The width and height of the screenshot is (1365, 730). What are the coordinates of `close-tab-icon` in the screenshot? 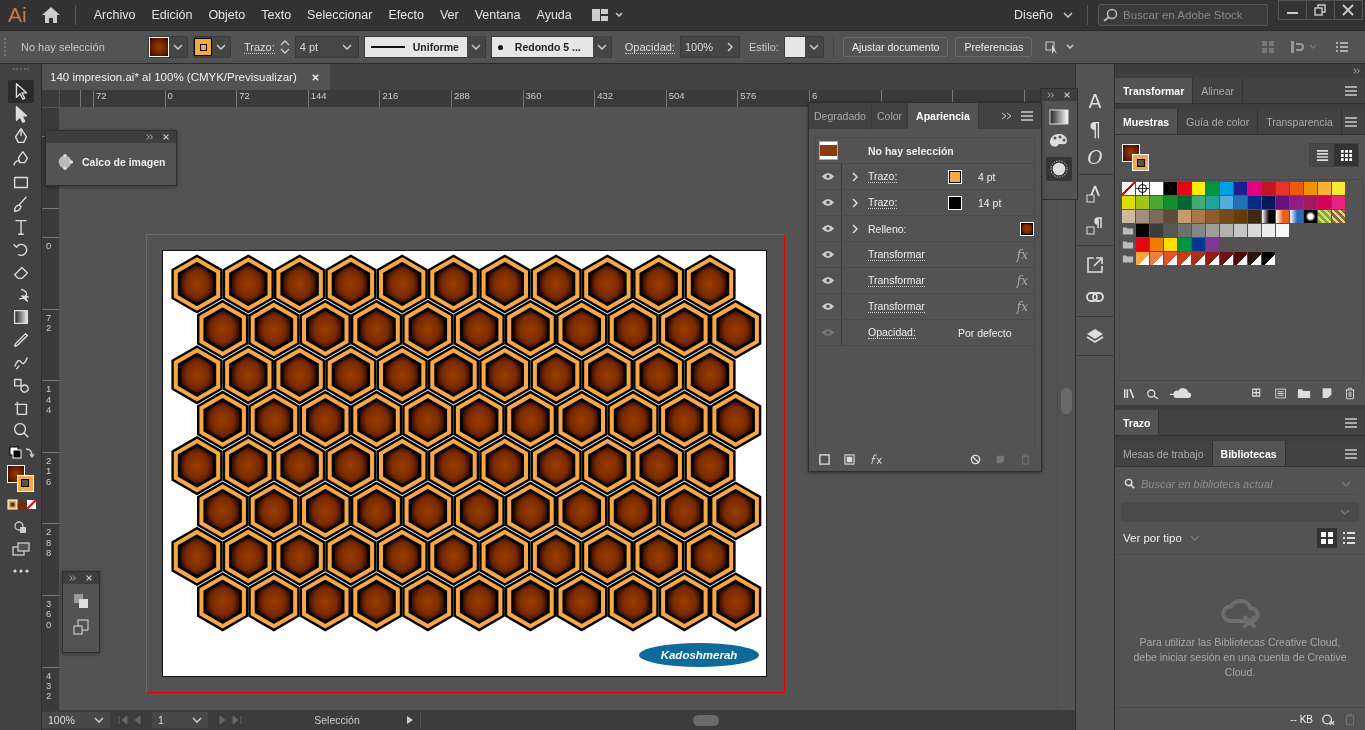 It's located at (315, 77).